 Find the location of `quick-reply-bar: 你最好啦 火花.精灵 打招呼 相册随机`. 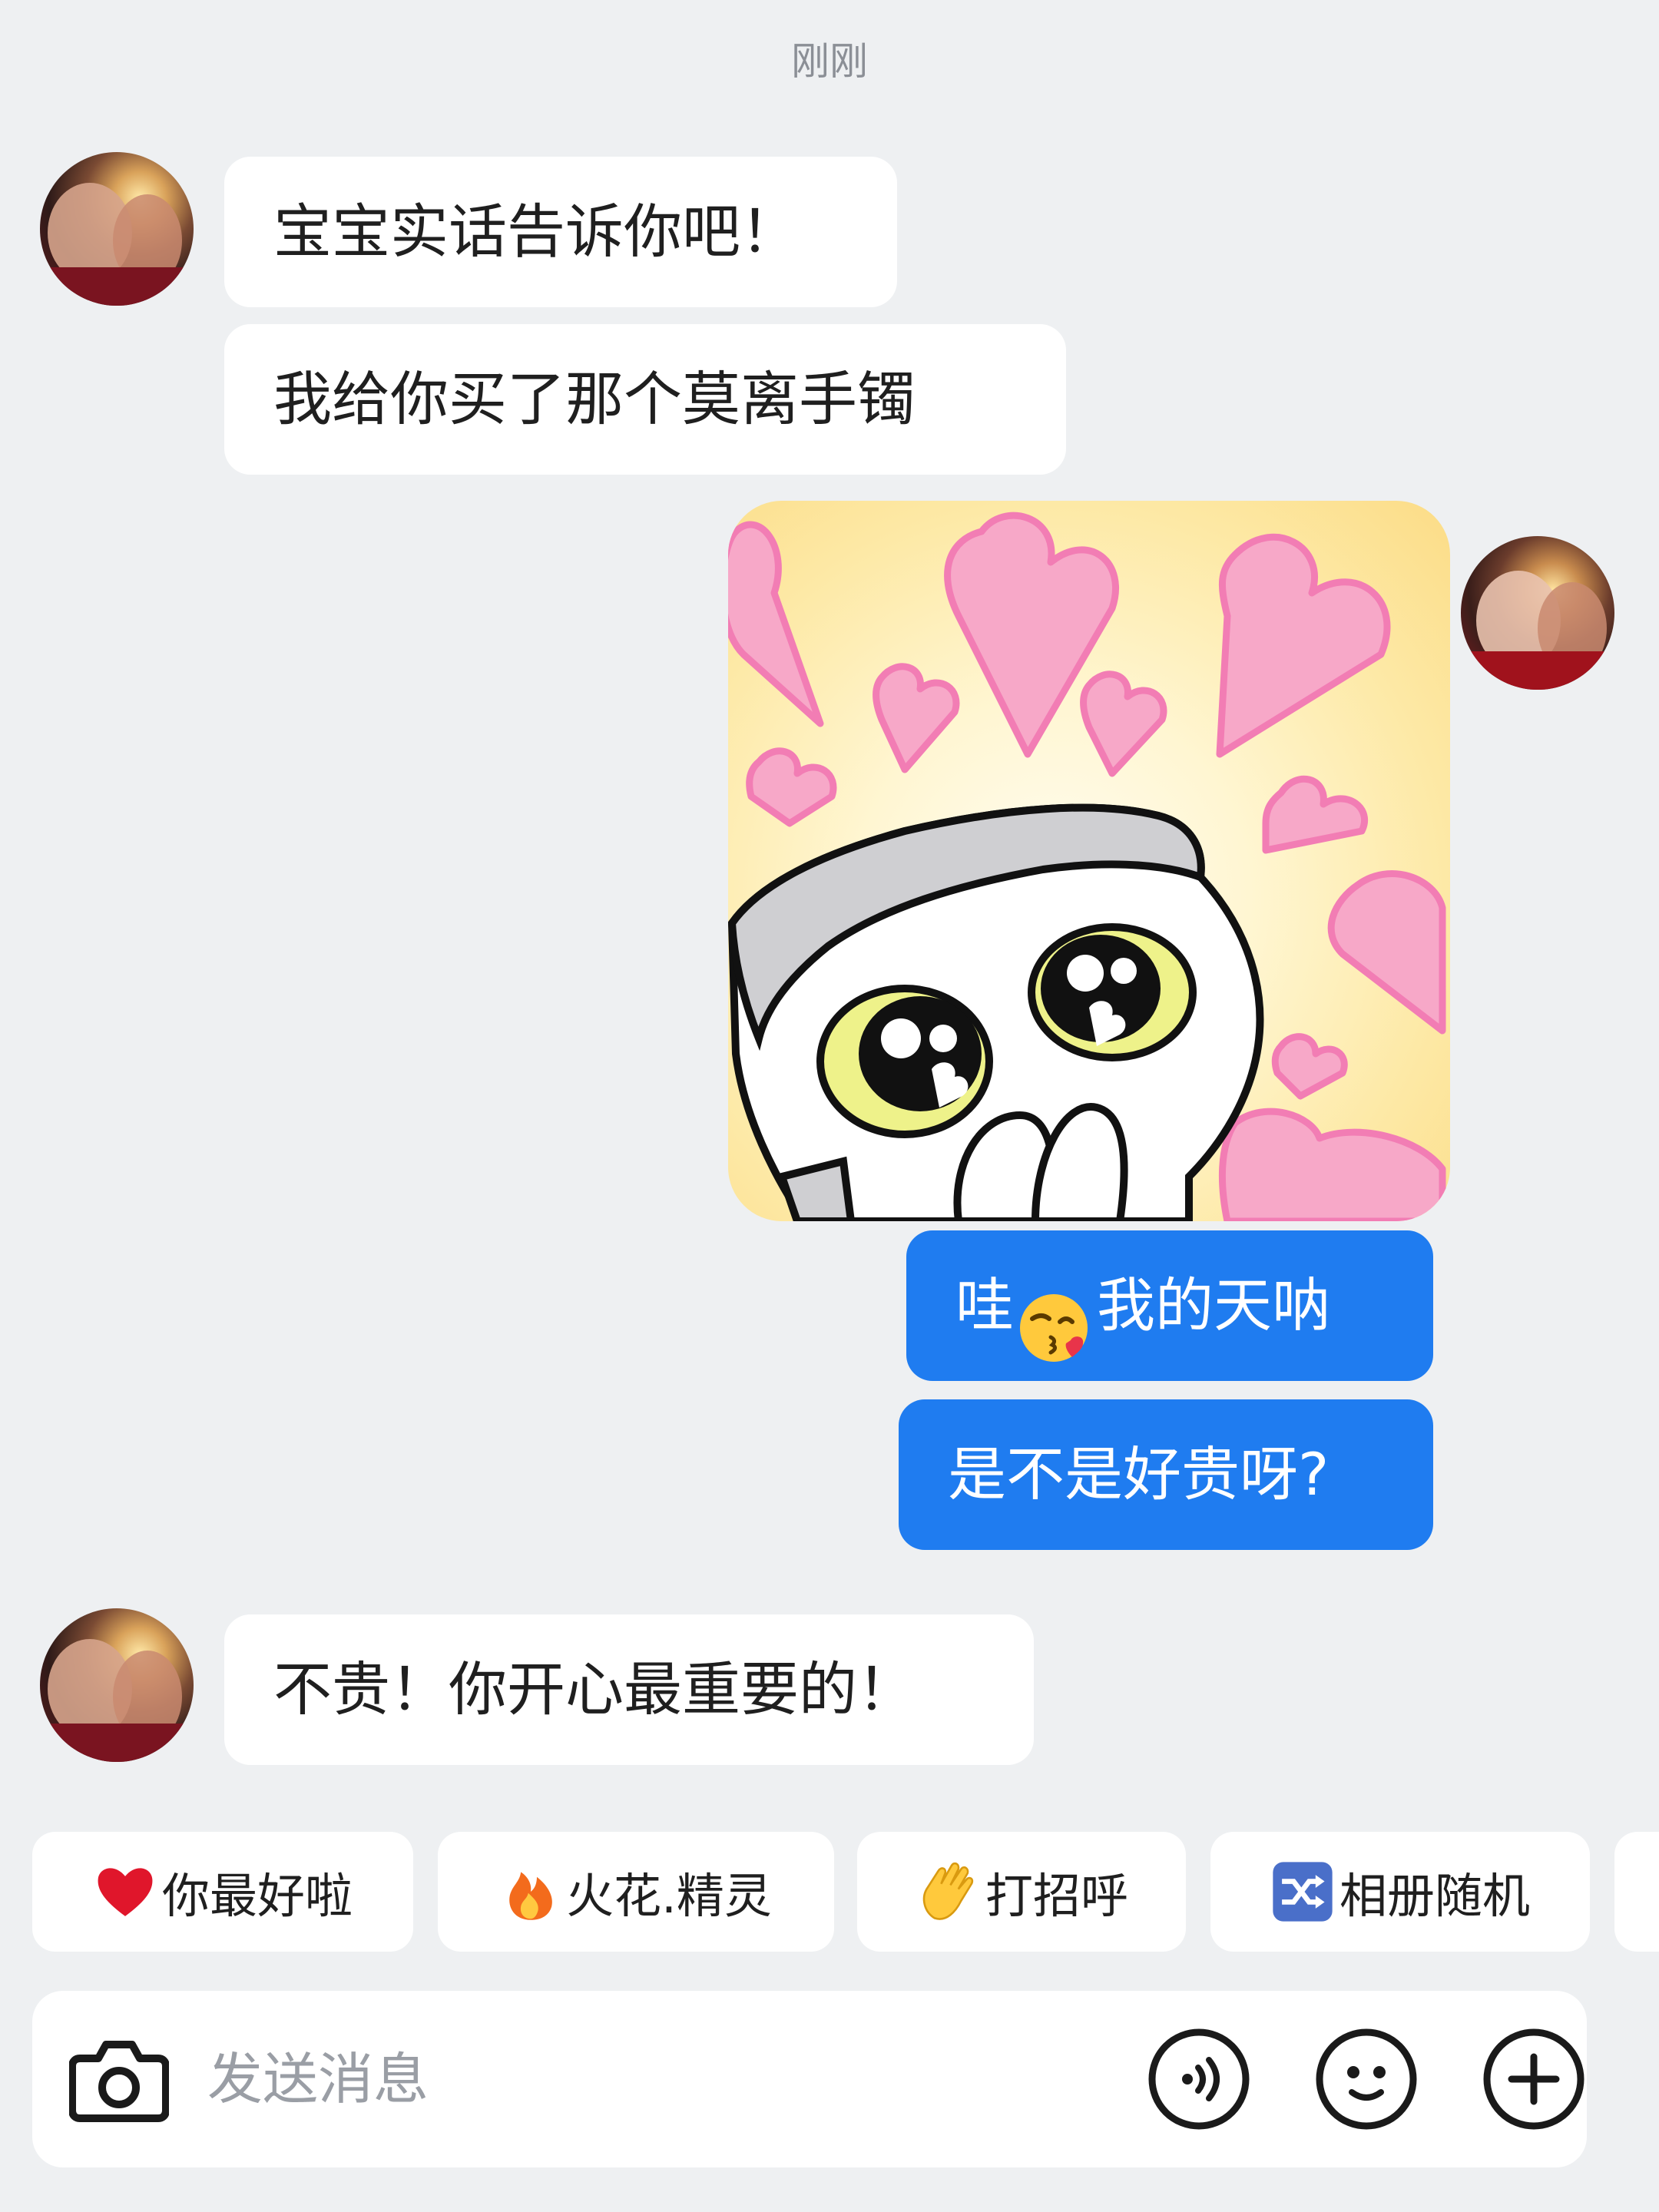

quick-reply-bar: 你最好啦 火花.精灵 打招呼 相册随机 is located at coordinates (829, 1892).